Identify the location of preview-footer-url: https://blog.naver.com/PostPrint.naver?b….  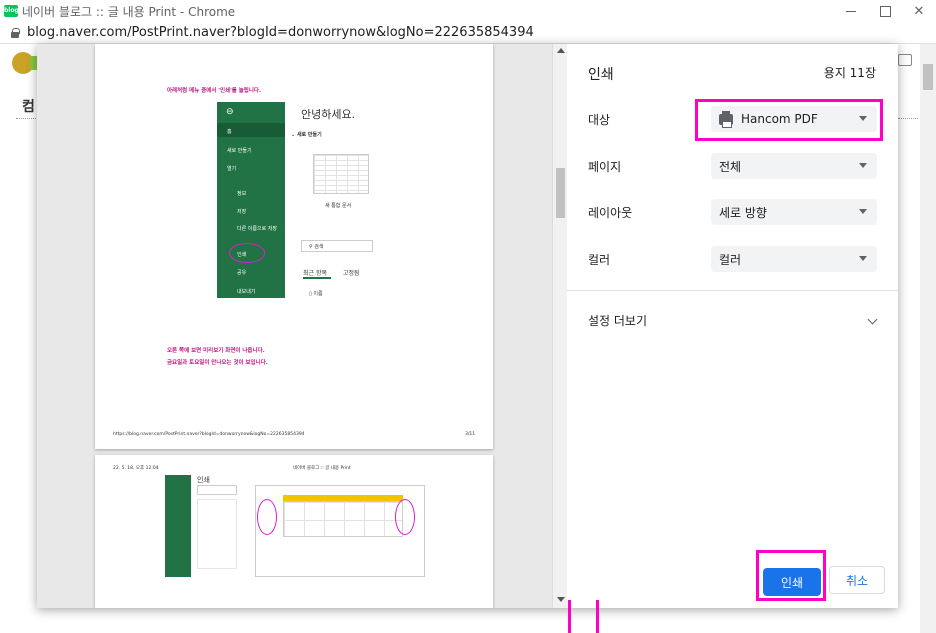
(209, 434).